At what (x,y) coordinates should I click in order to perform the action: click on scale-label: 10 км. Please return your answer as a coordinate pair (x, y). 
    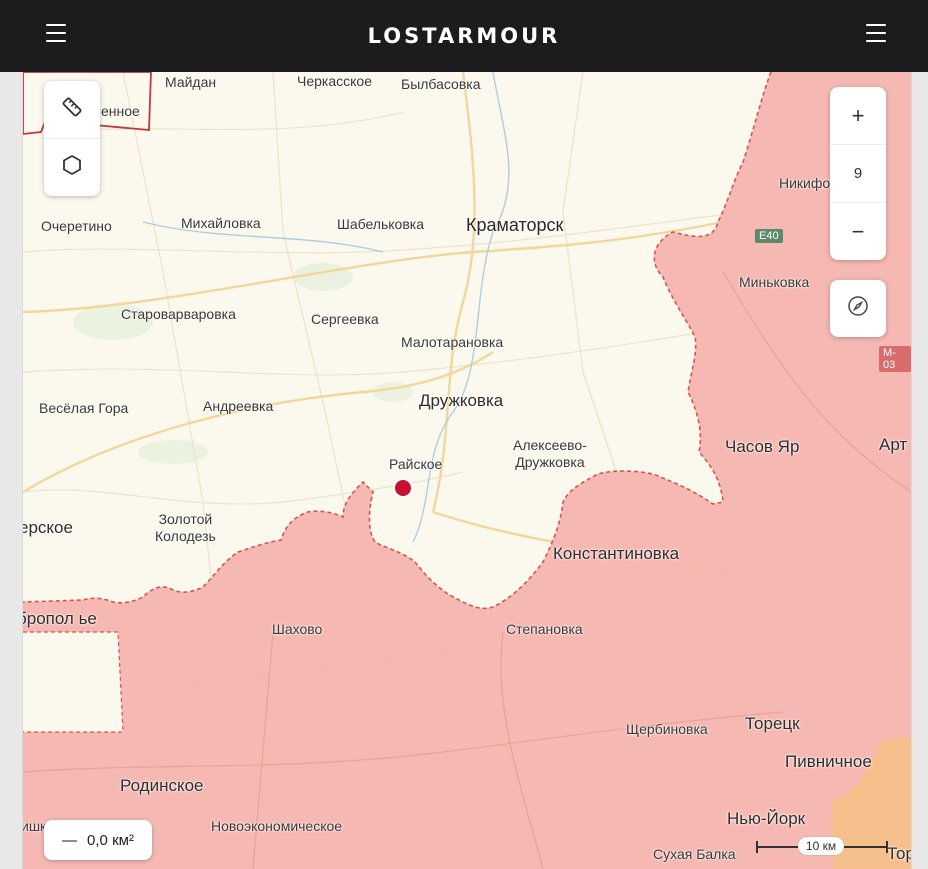
    Looking at the image, I should click on (821, 846).